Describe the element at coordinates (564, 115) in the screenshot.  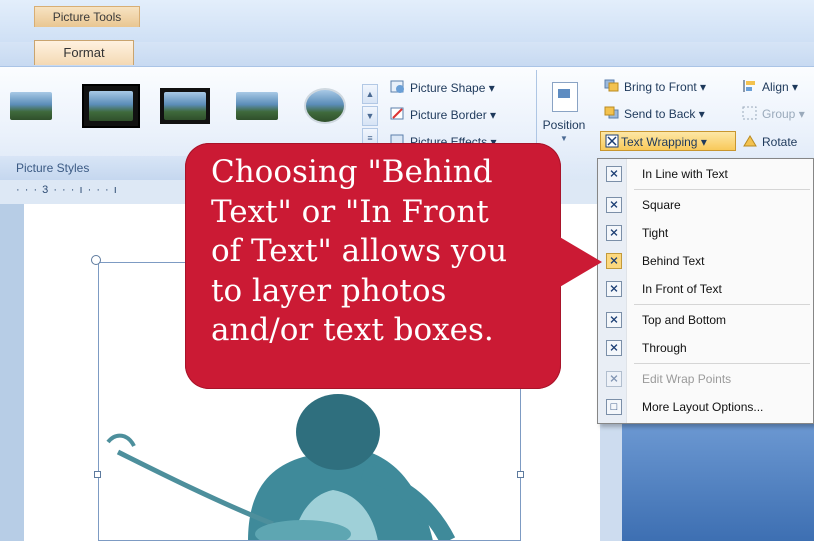
I see `position-button: Position ▼` at that location.